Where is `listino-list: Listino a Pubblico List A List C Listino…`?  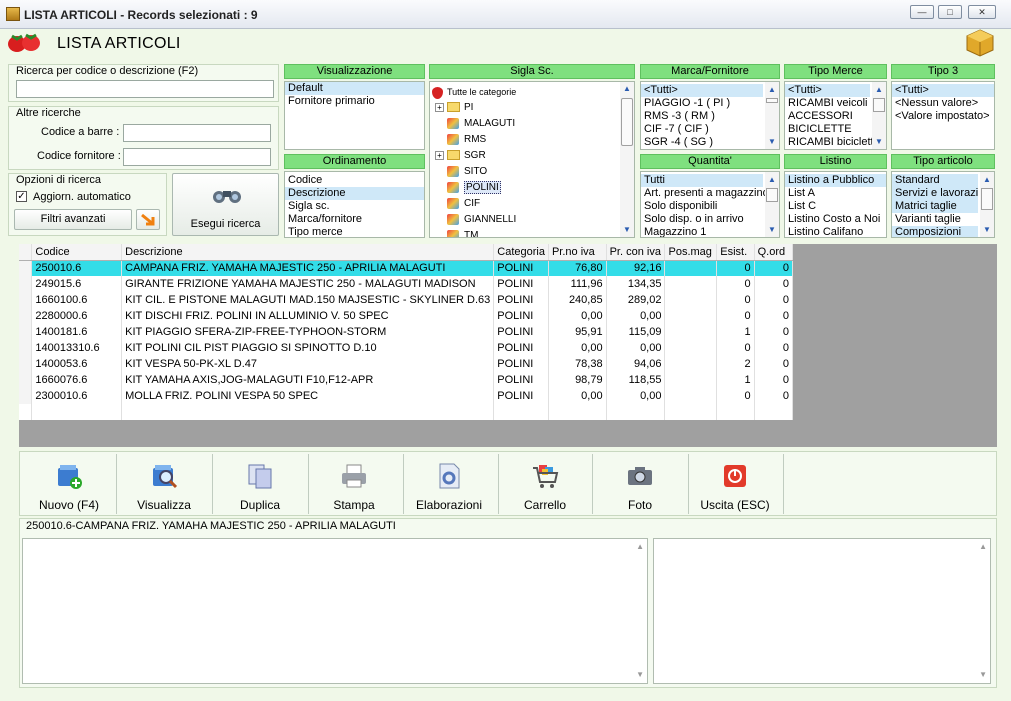 listino-list: Listino a Pubblico List A List C Listino… is located at coordinates (835, 204).